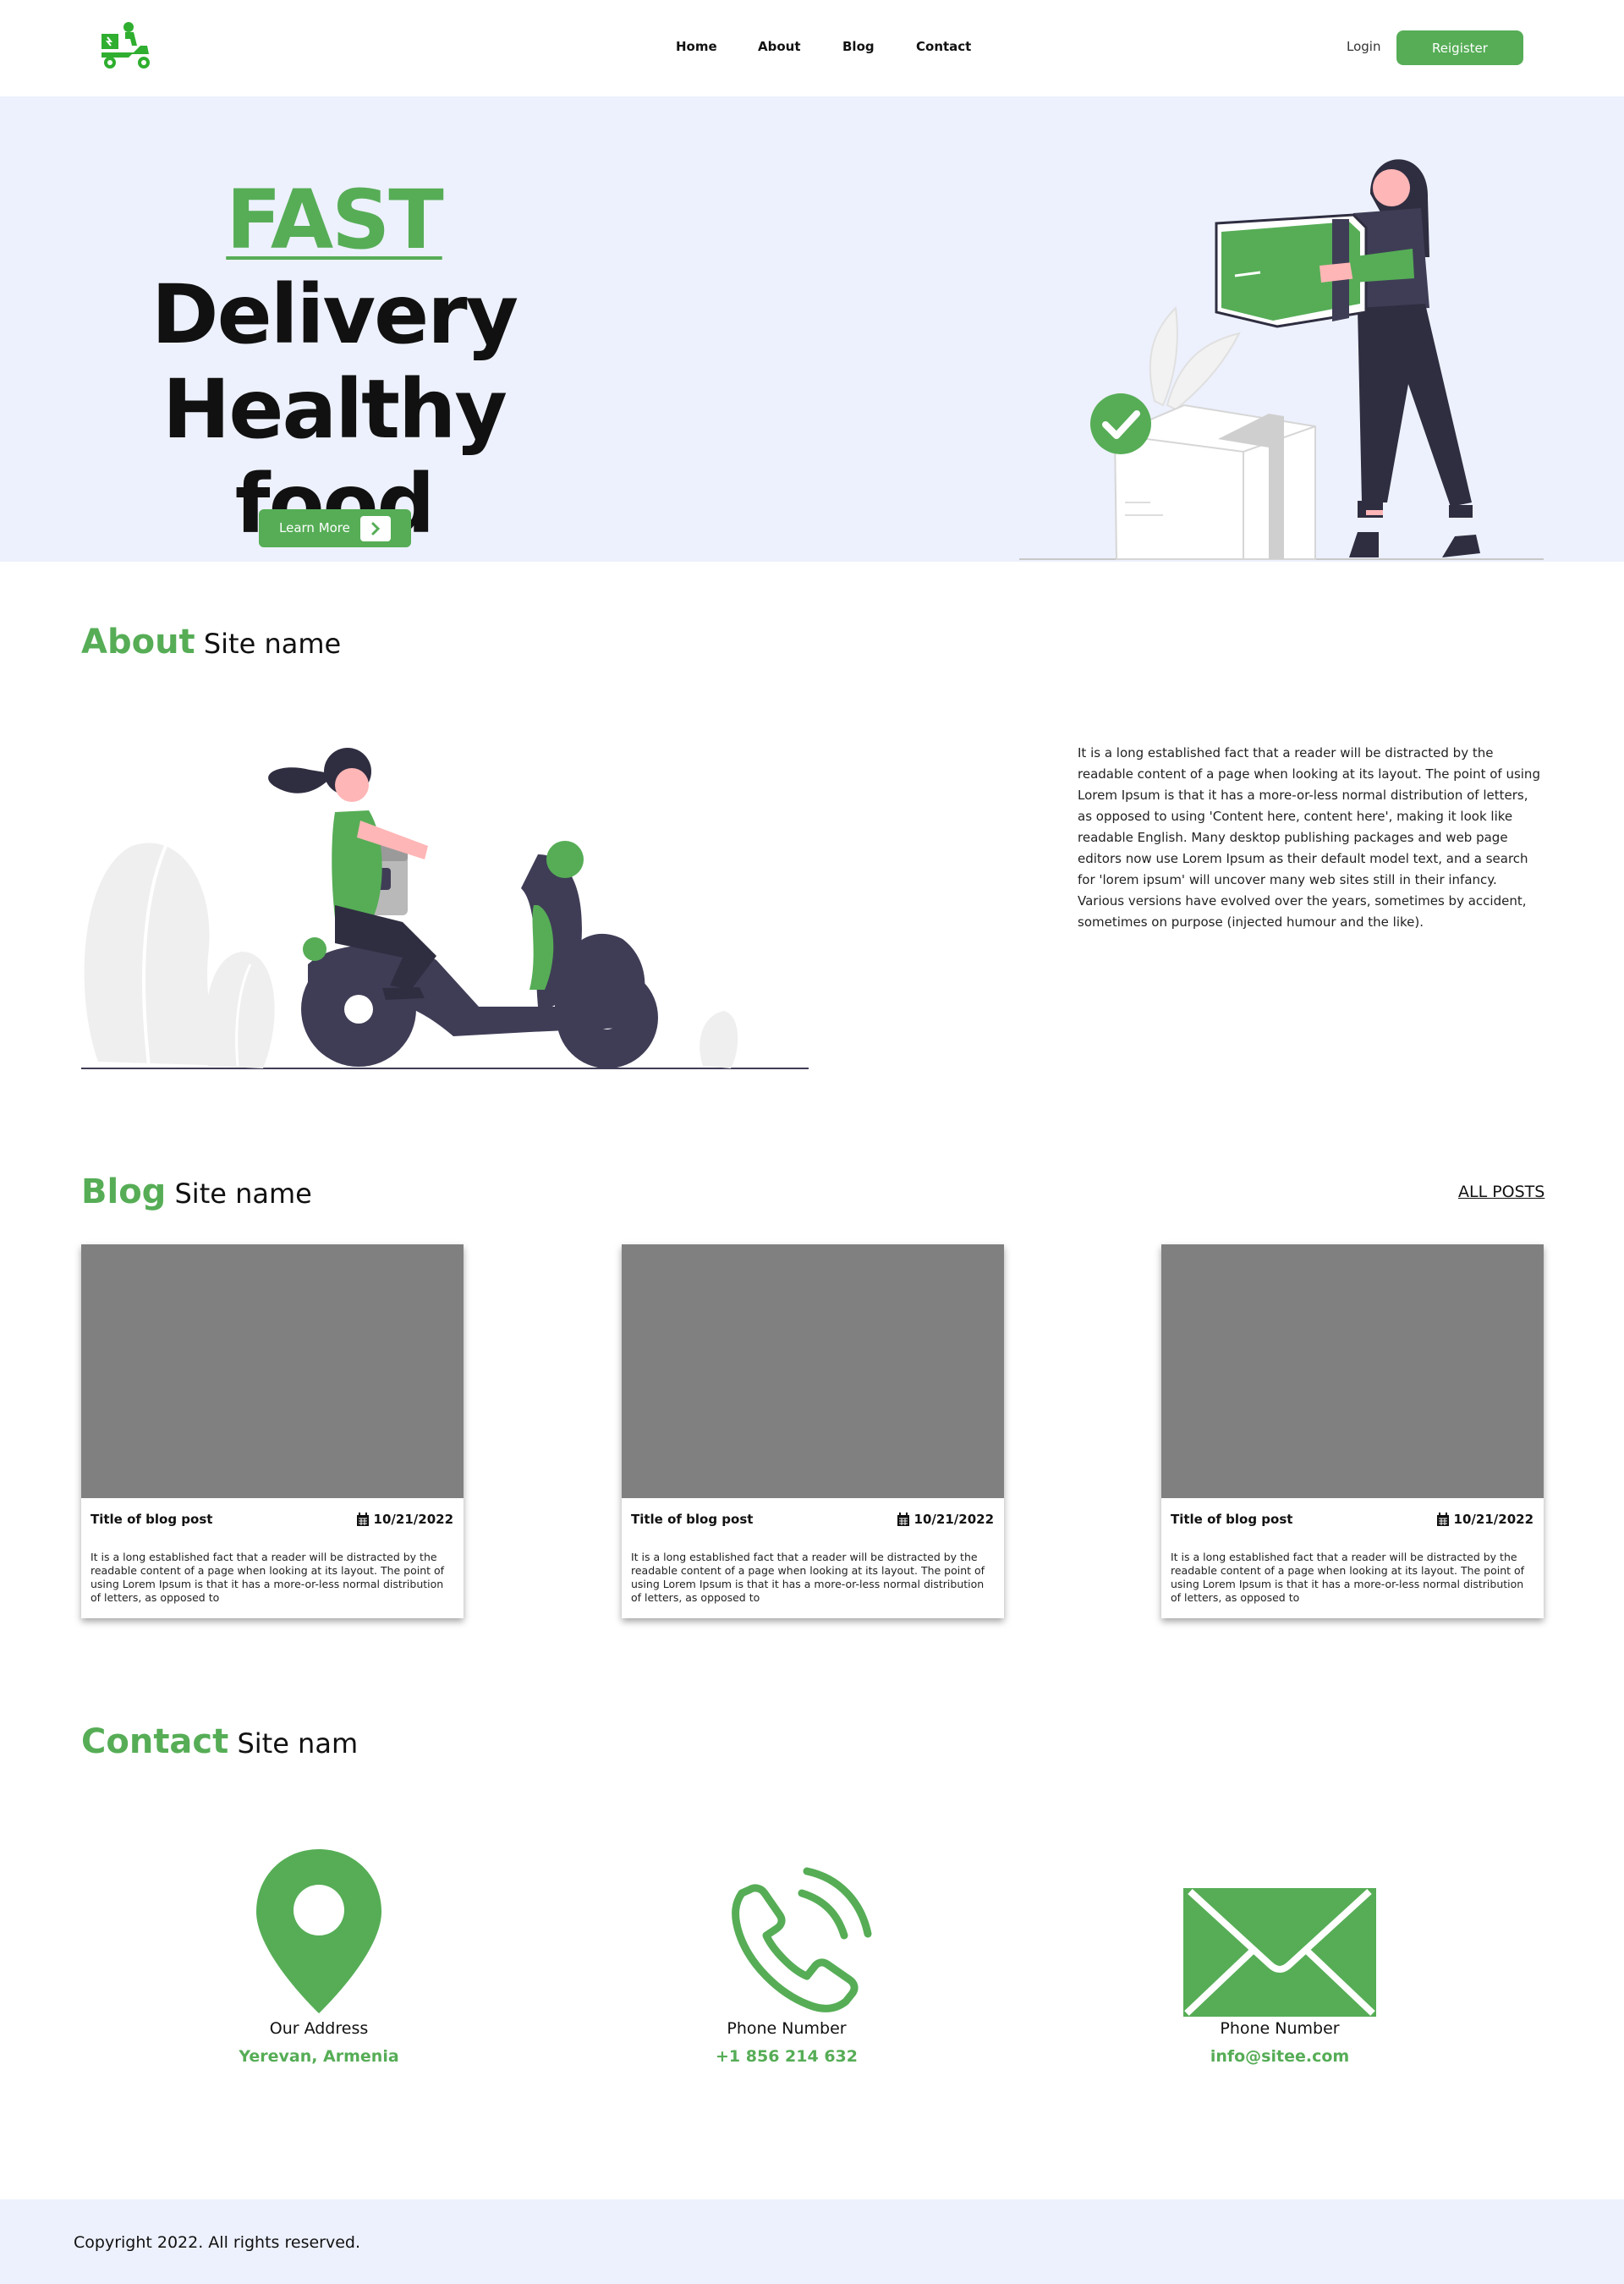 The height and width of the screenshot is (2284, 1624). Describe the element at coordinates (812, 2241) in the screenshot. I see `site-footer: Copyright 2022. All rights reserved.` at that location.